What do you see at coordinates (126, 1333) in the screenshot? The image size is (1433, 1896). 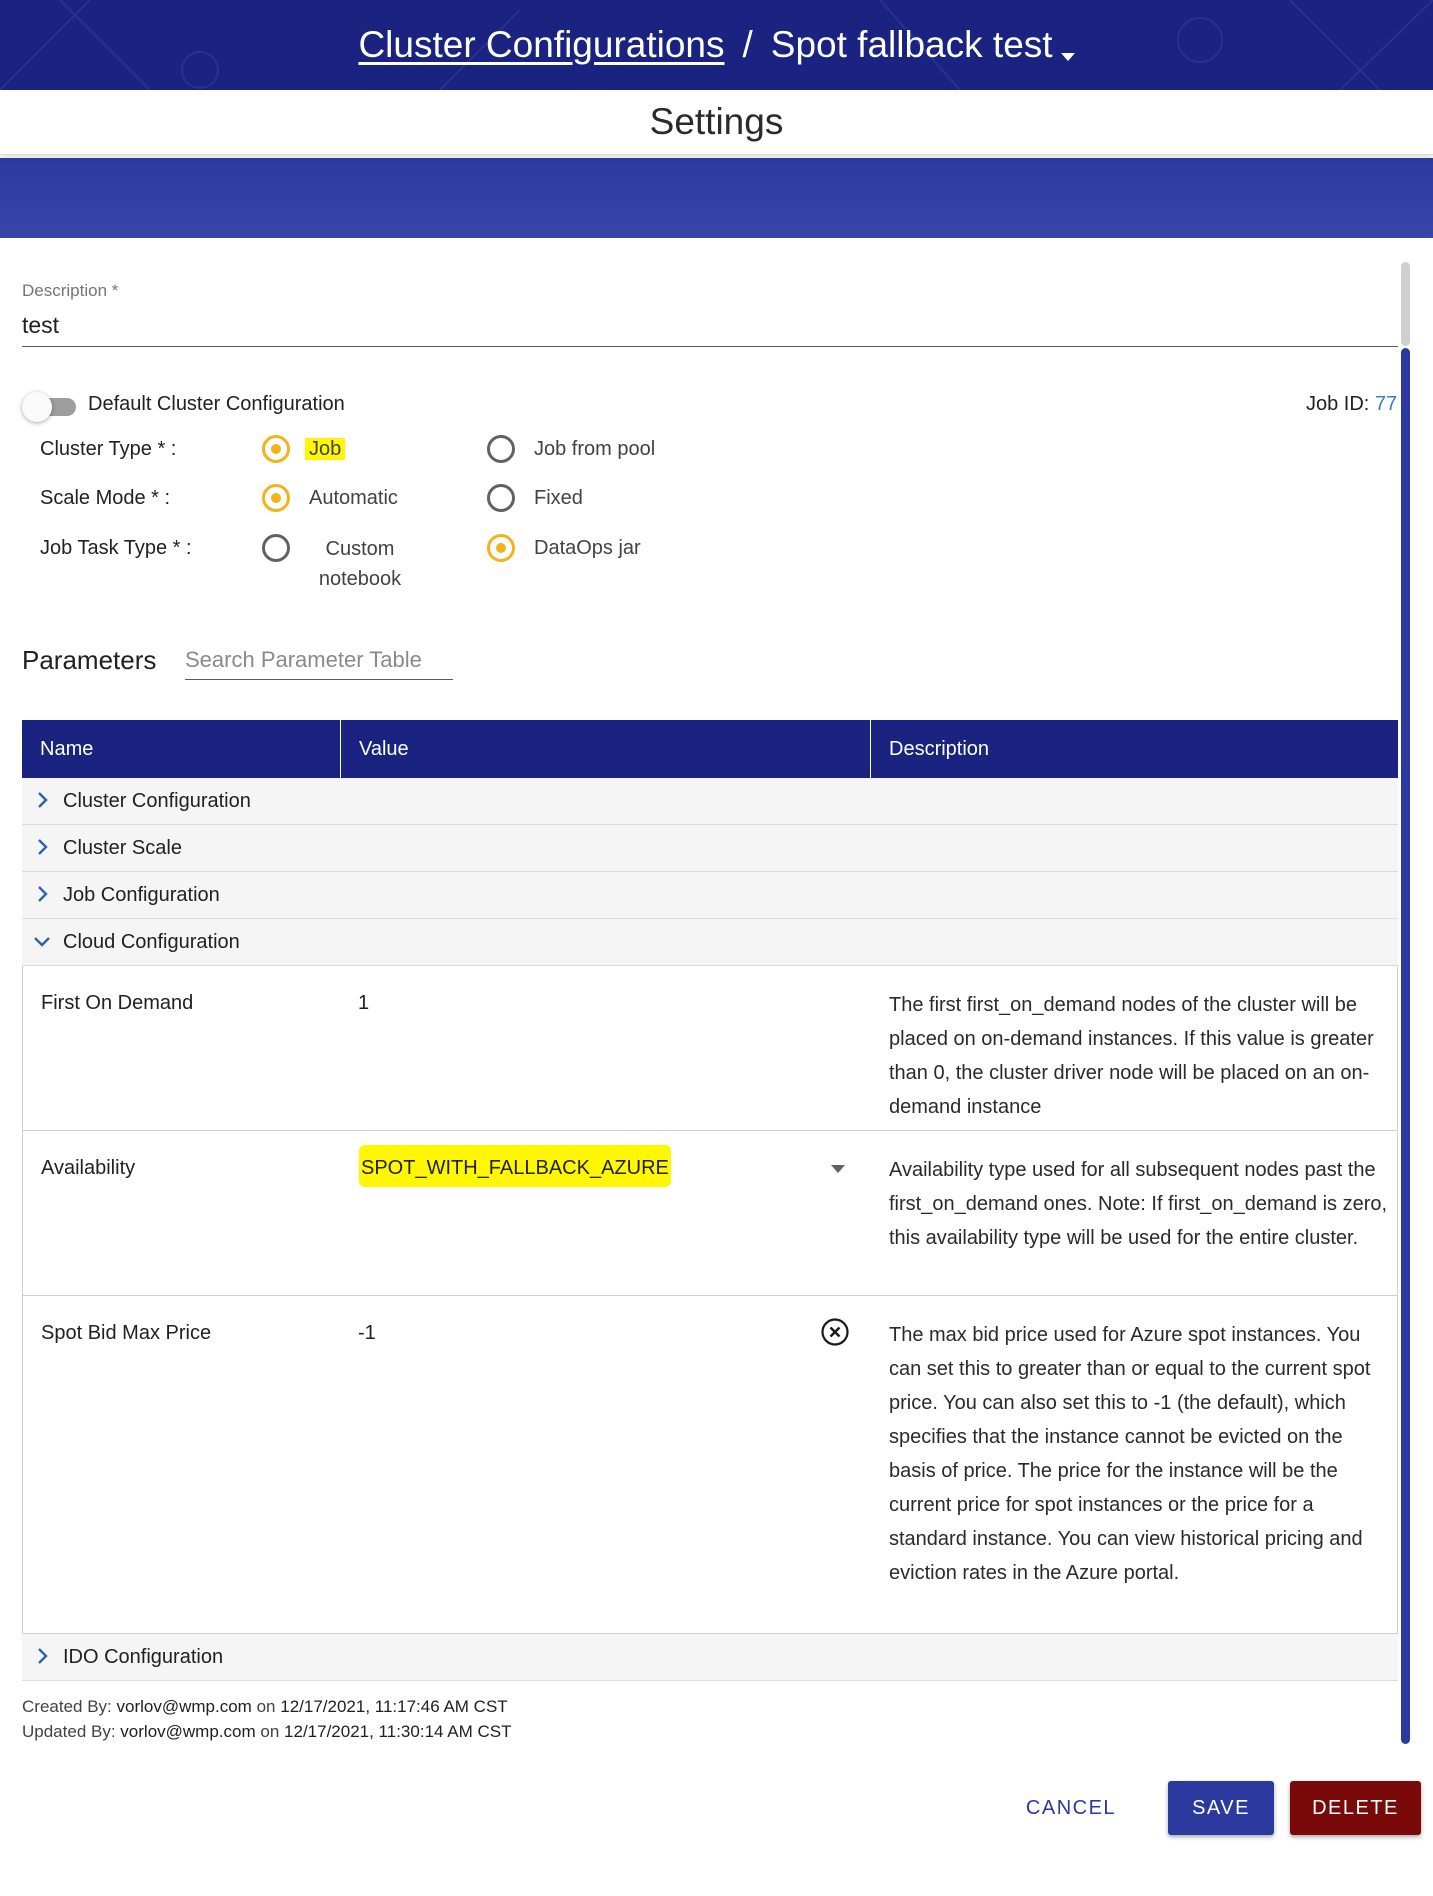 I see `param-name: Spot Bid Max Price` at bounding box center [126, 1333].